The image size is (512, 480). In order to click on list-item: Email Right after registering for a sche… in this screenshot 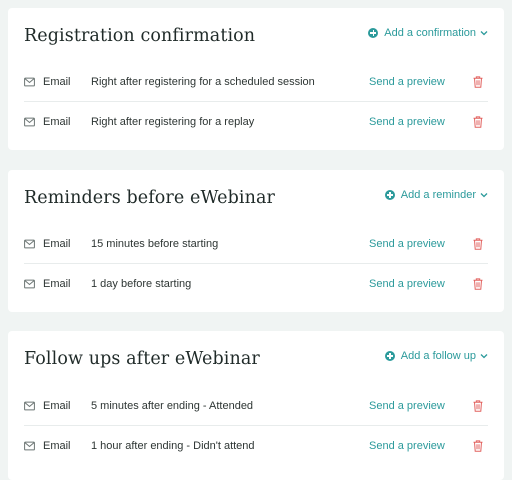, I will do `click(256, 82)`.